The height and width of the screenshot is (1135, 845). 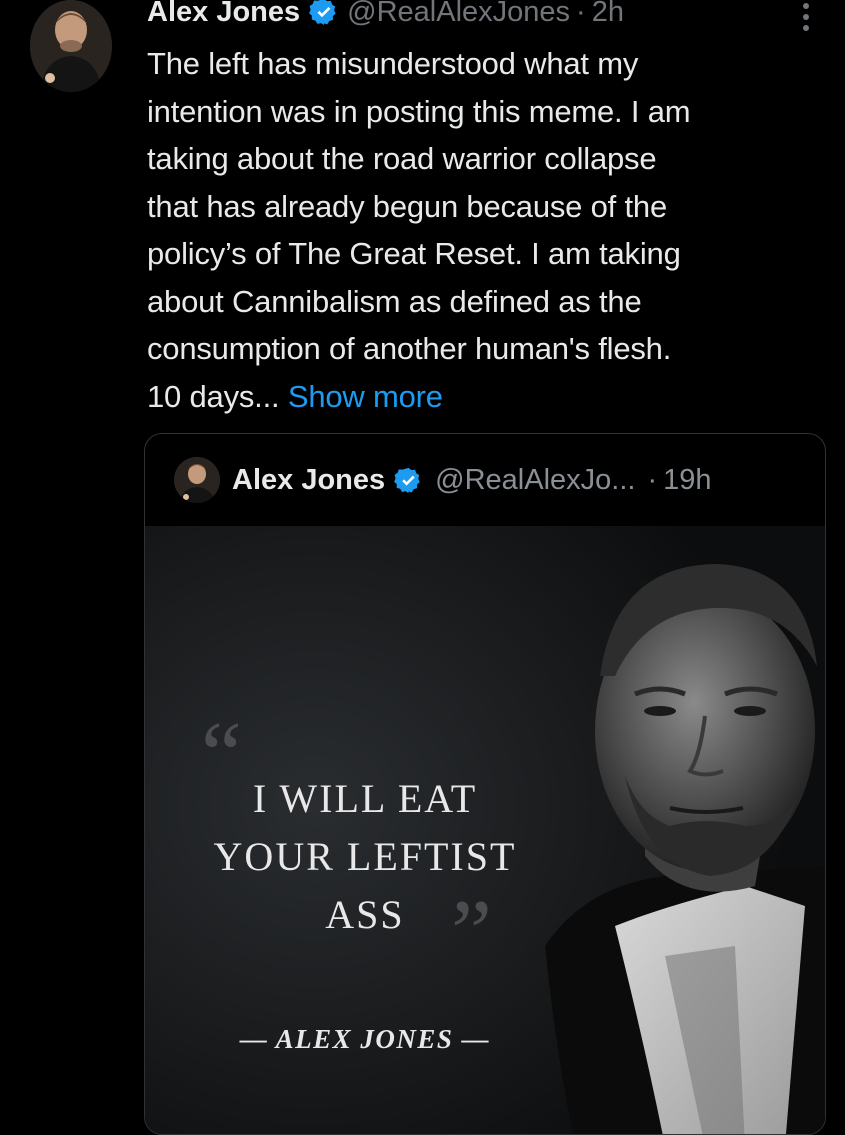 I want to click on tweet-text-line: taking about the road warrior collapse, so click(x=402, y=158).